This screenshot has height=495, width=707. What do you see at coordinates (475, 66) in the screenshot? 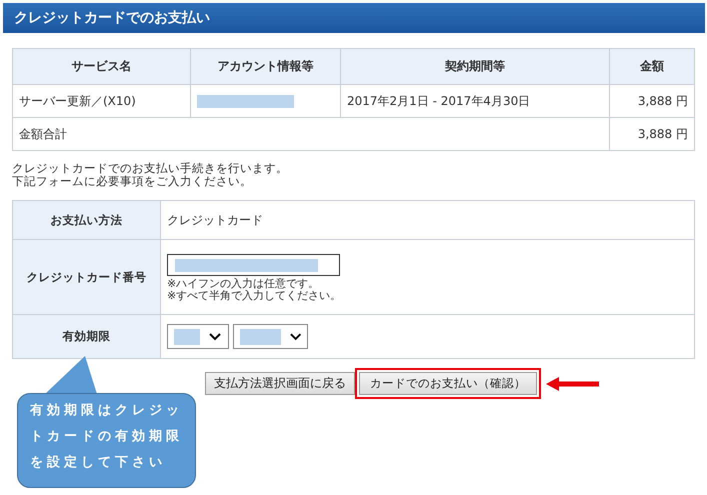
I see `column-header: 契約期間等` at bounding box center [475, 66].